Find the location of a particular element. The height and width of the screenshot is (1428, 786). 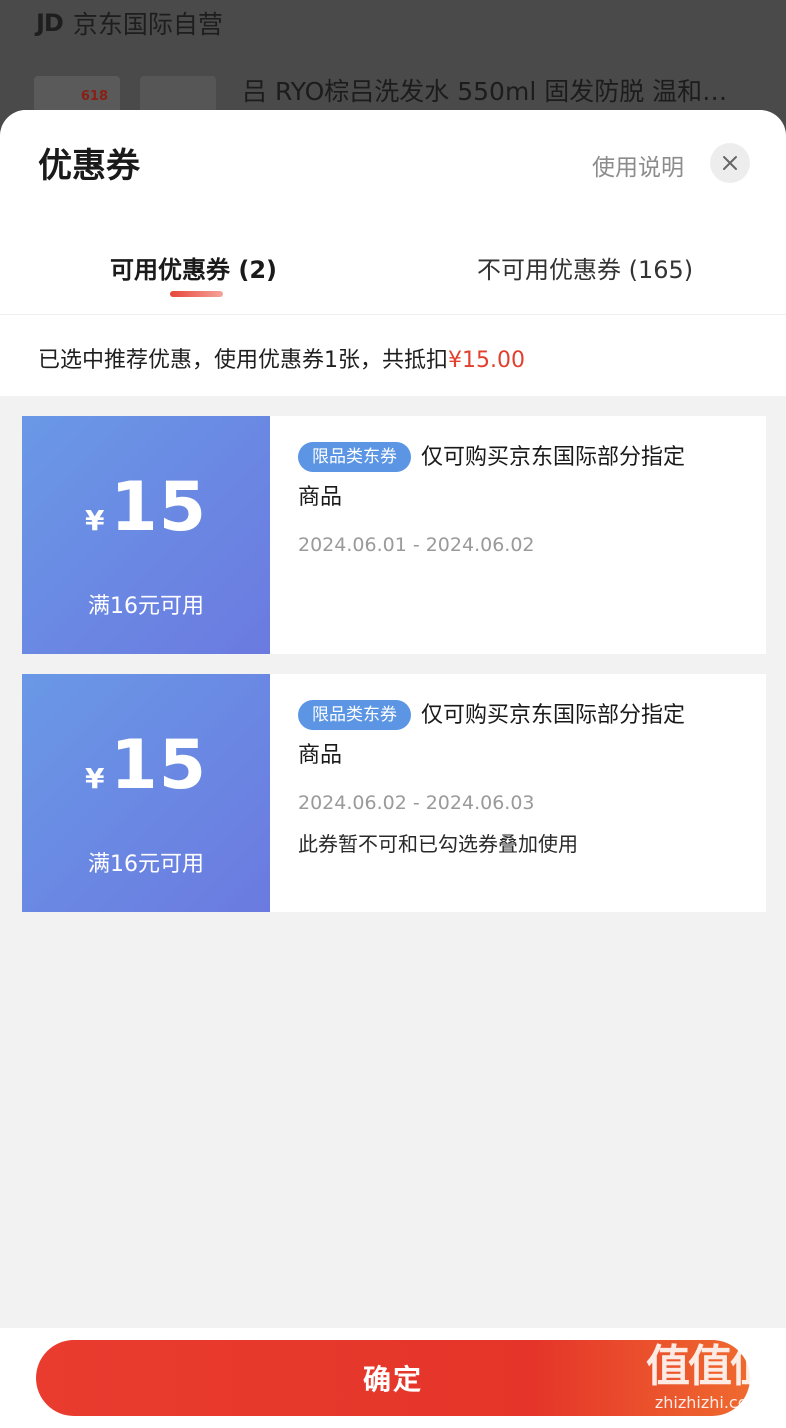

summary-amount: ¥15.00 is located at coordinates (486, 360).